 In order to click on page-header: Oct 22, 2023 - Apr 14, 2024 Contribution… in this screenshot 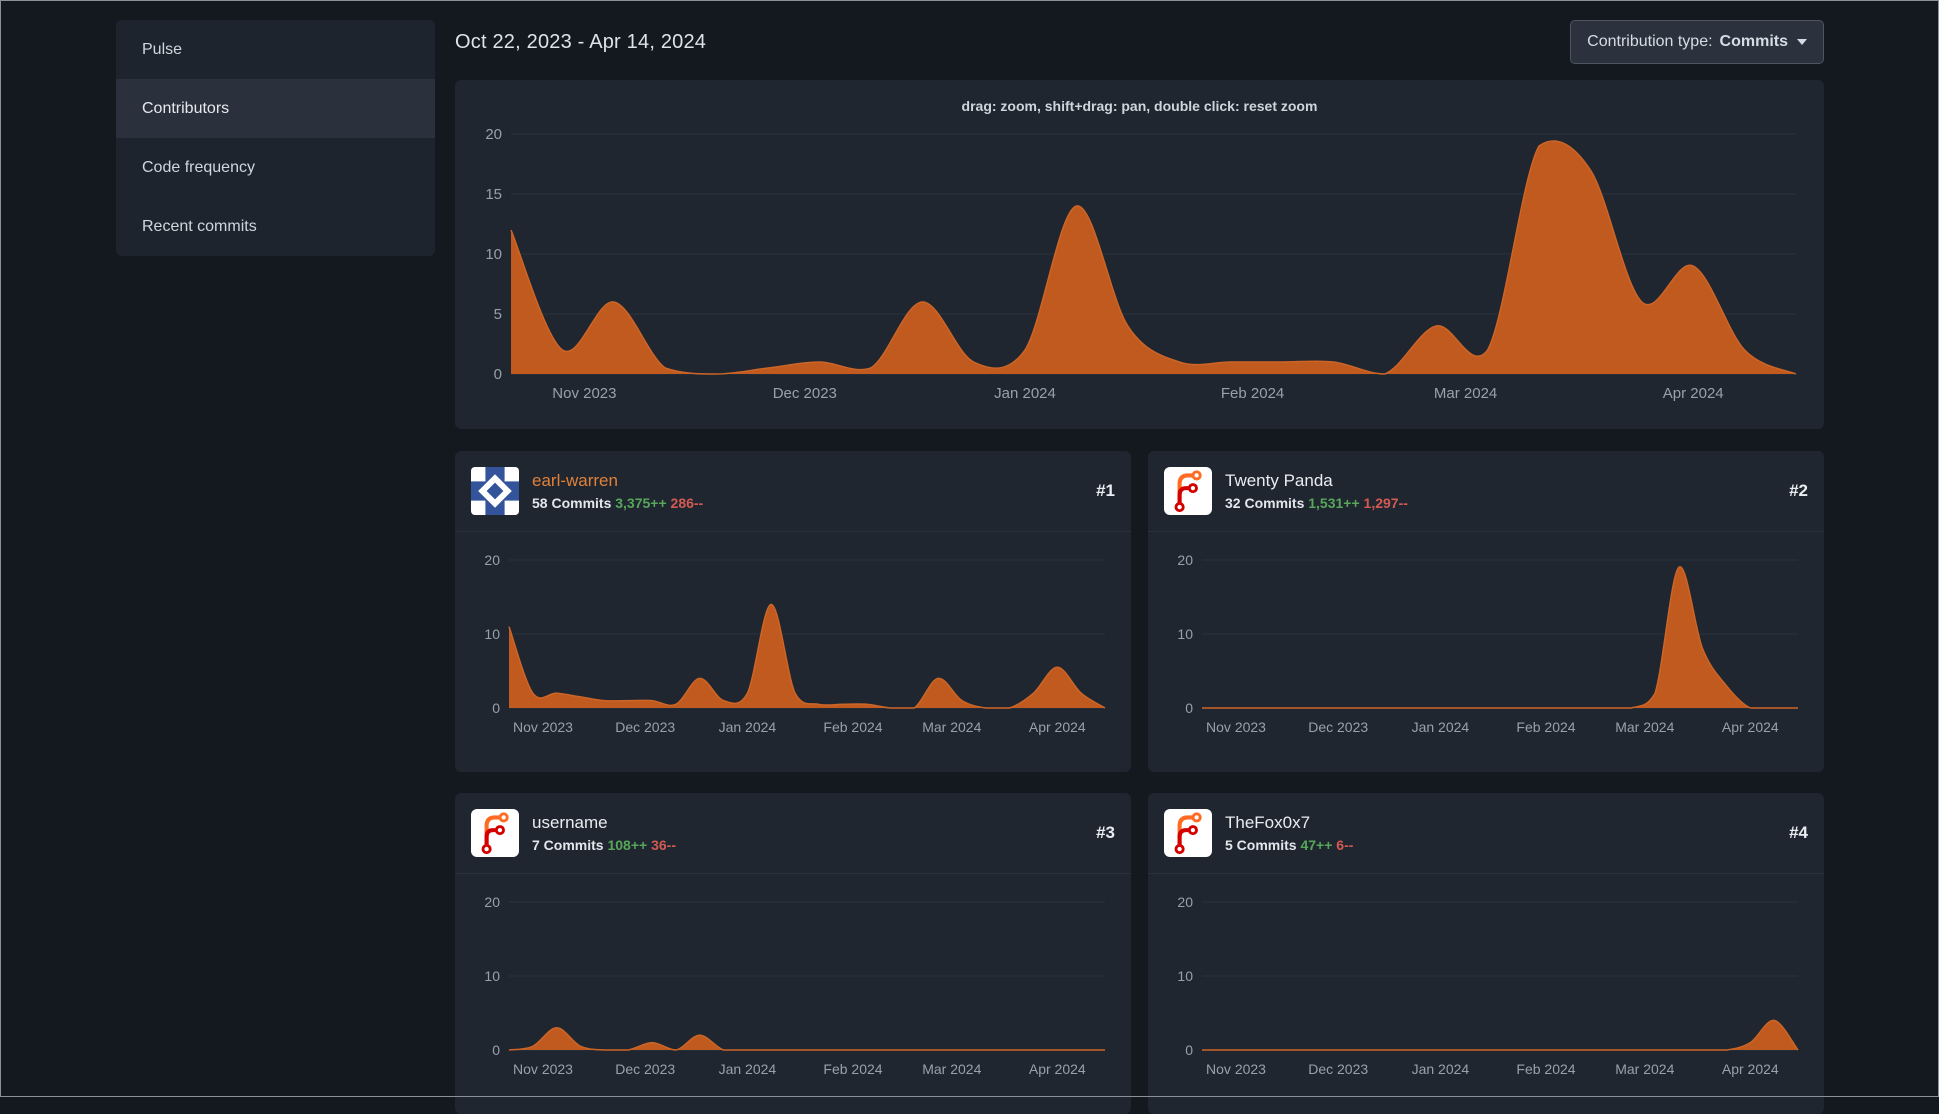, I will do `click(1139, 42)`.